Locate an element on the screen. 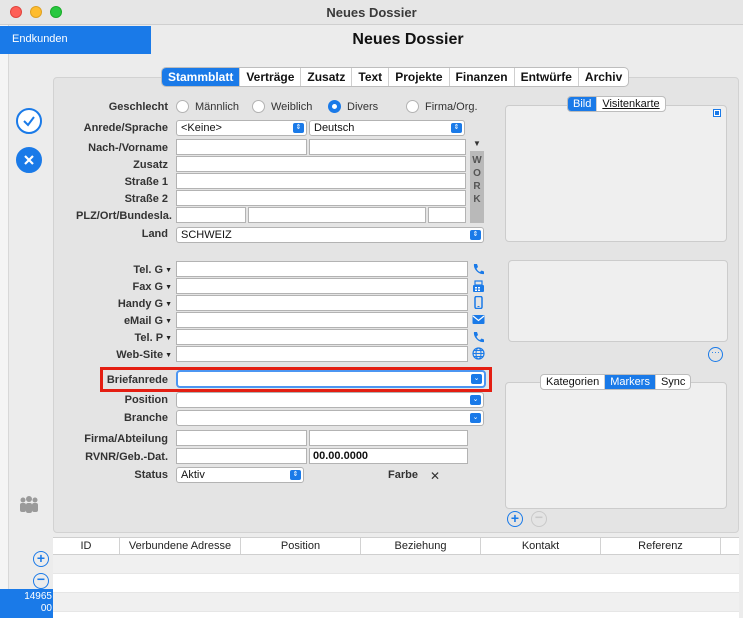  tab-projekte: Projekte is located at coordinates (419, 77).